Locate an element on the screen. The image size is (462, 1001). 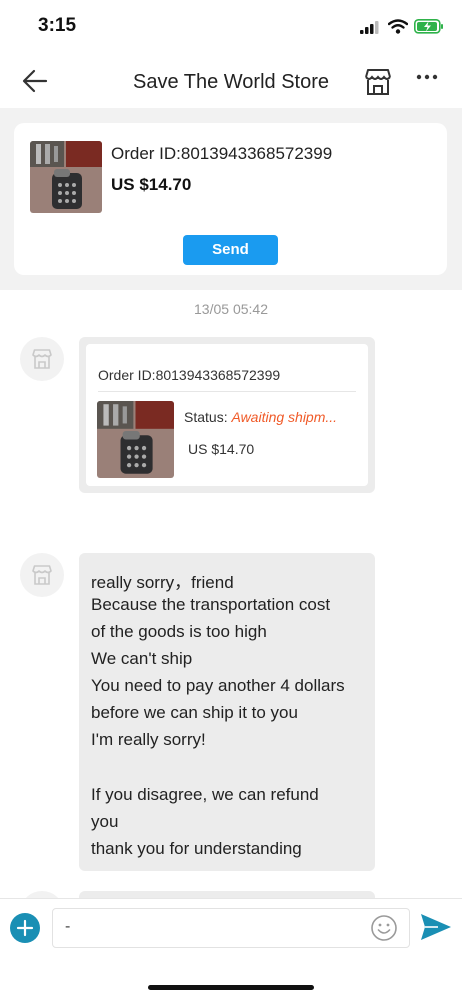
send-icon is located at coordinates (436, 927).